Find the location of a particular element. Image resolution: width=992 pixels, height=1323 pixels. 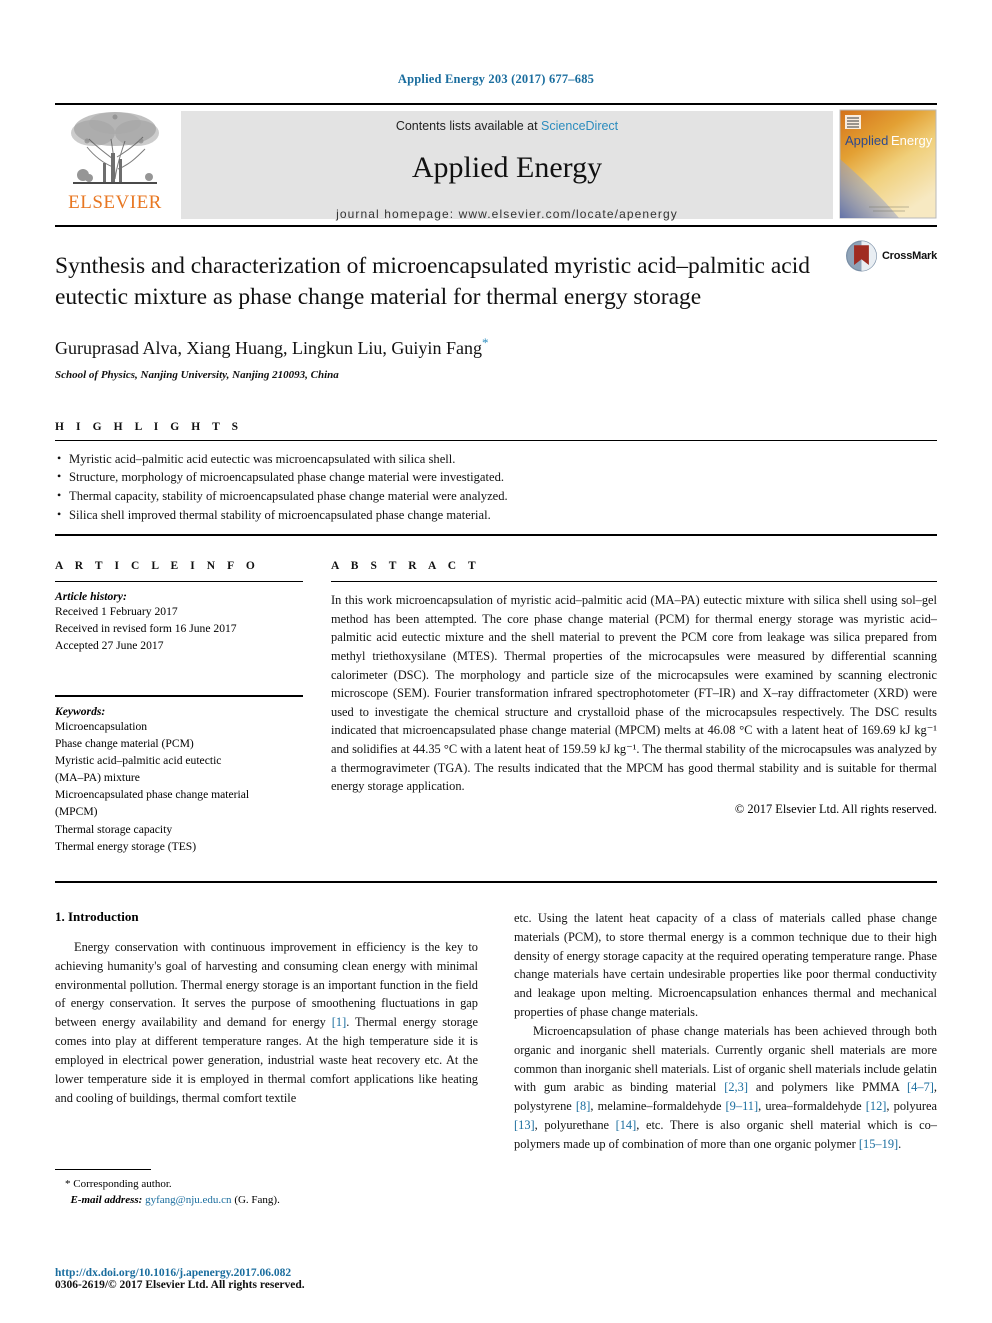

micro-text-e: , urea–formaldehyde is located at coordinates (812, 1106).